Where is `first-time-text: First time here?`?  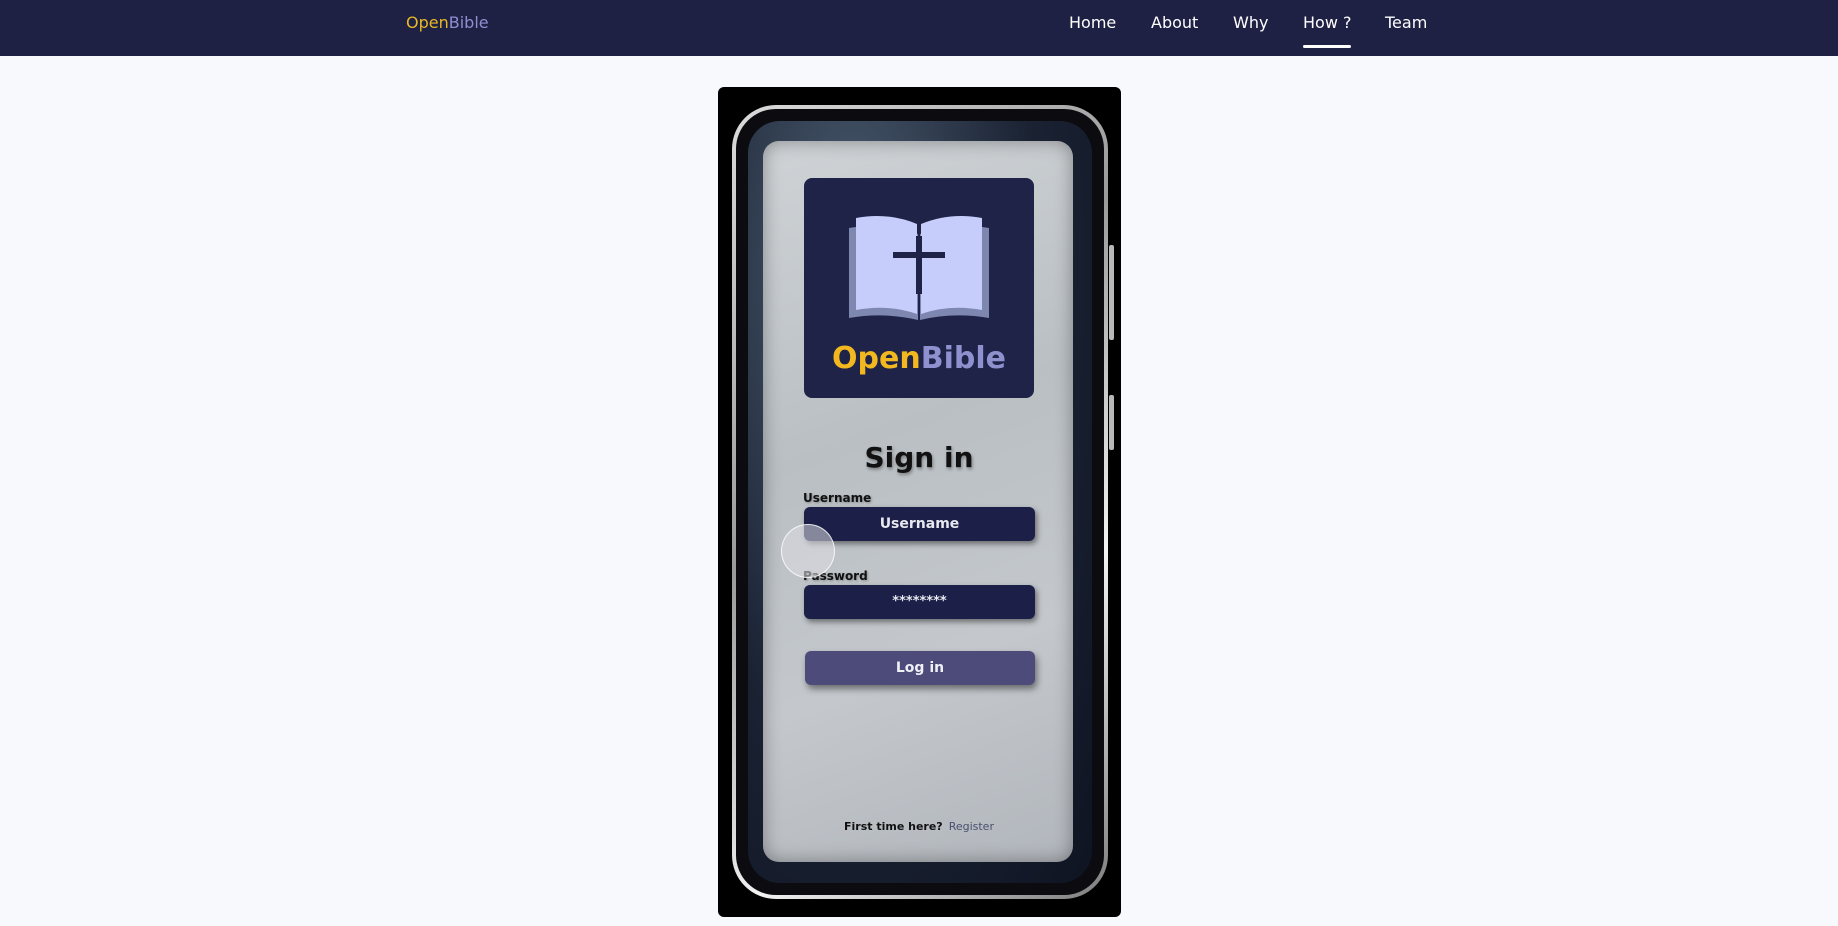 first-time-text: First time here? is located at coordinates (893, 826).